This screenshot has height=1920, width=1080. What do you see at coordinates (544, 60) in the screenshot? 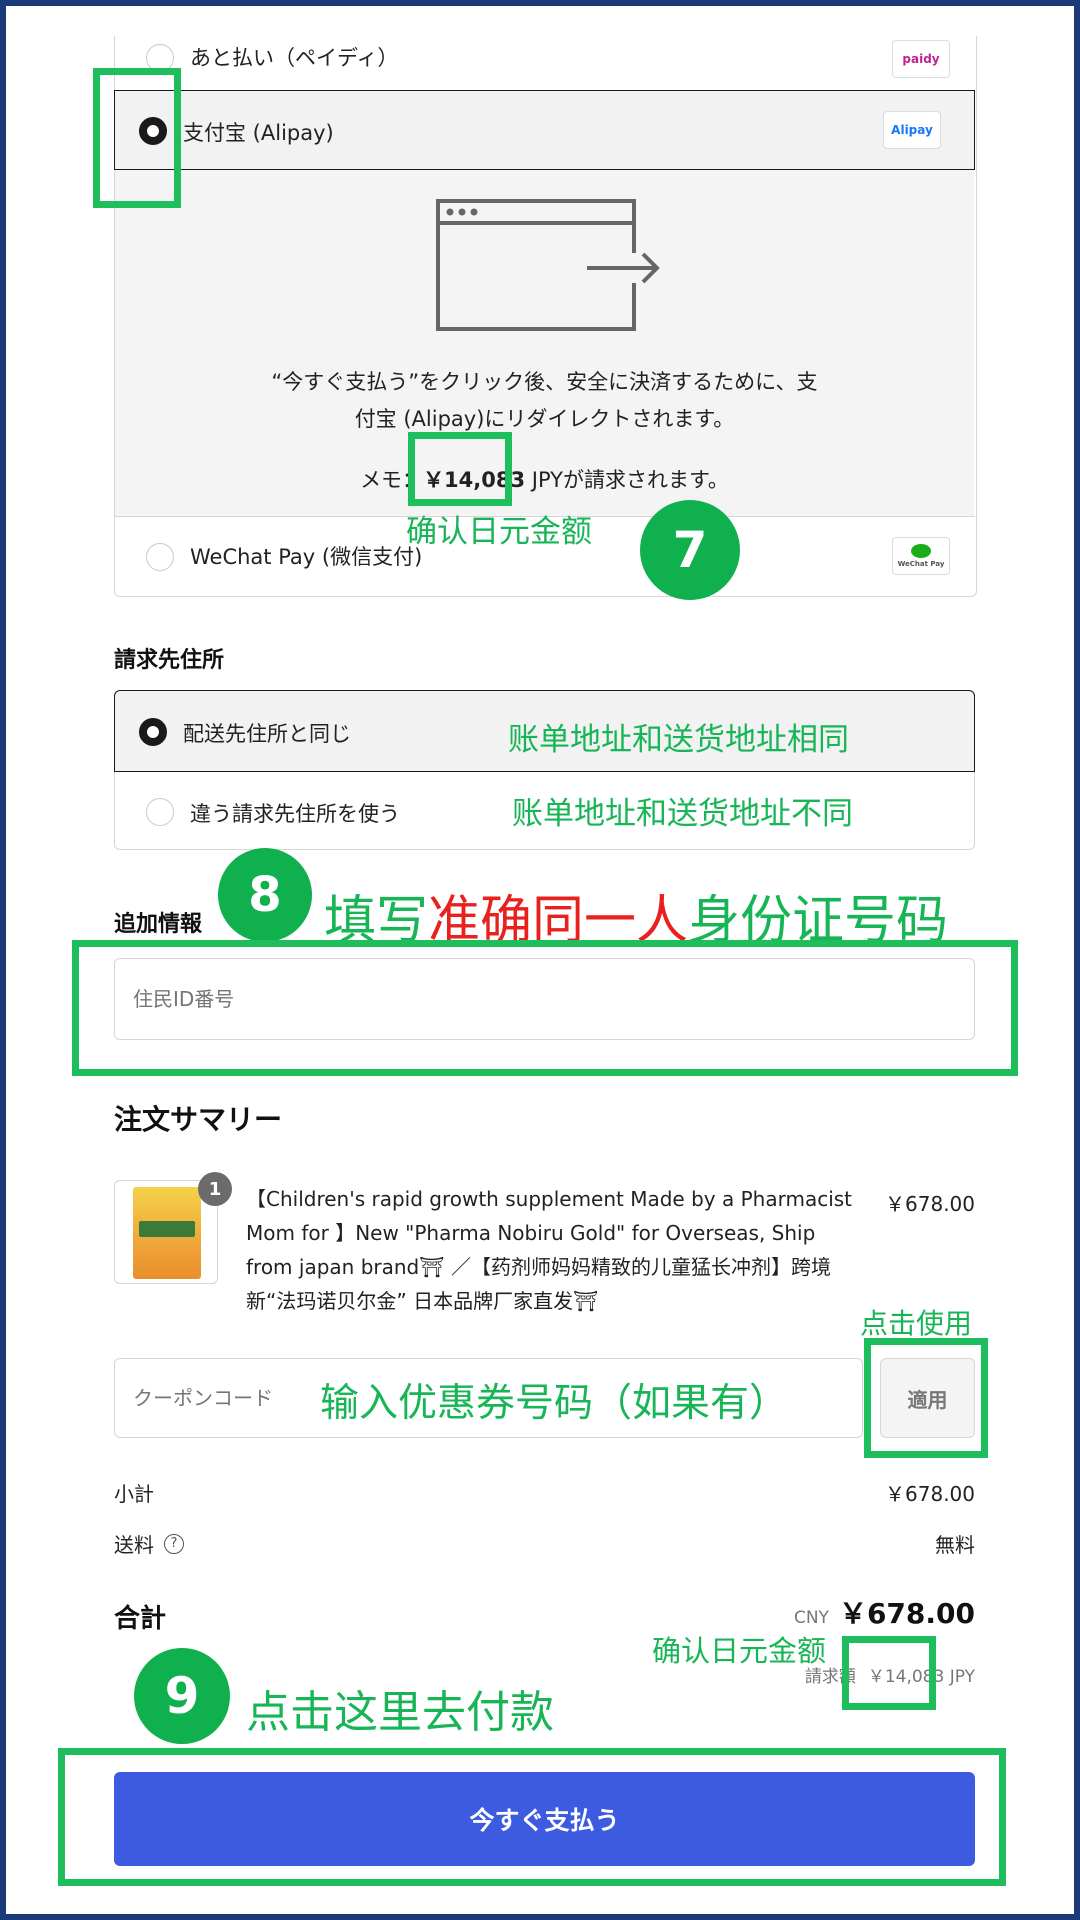
I see `payment-option-paidy: あと払い（ペイディ） paidy` at bounding box center [544, 60].